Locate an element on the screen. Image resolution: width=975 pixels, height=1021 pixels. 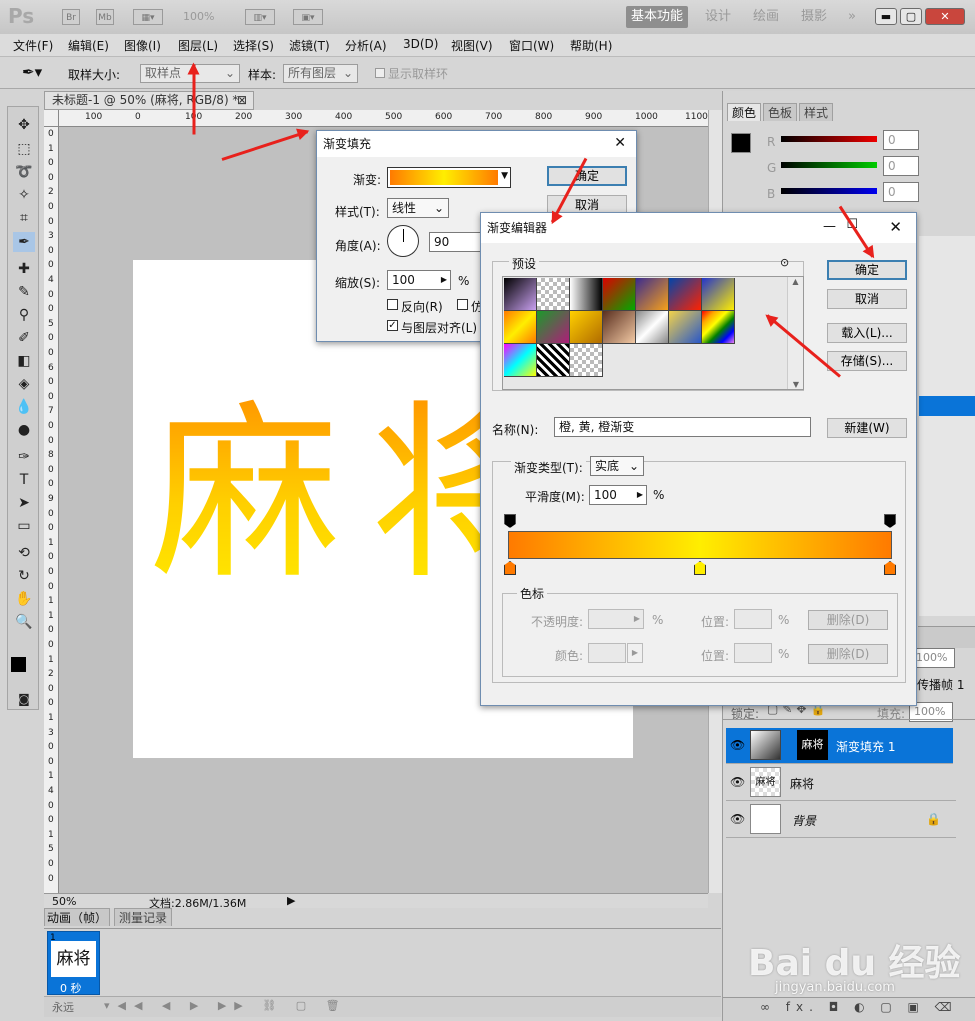
menu-filter: 滤镜(T) is located at coordinates (309, 45).